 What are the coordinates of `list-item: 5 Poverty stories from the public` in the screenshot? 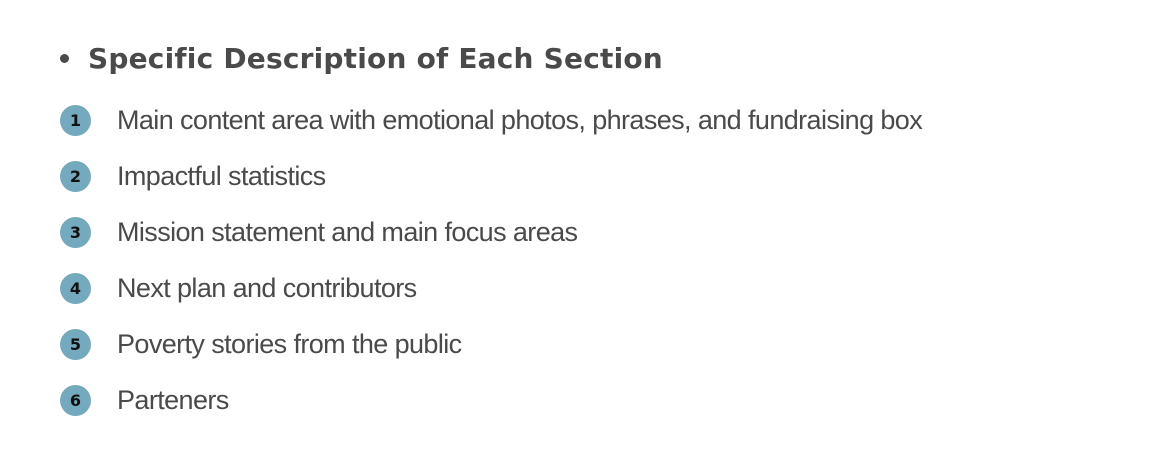 It's located at (598, 344).